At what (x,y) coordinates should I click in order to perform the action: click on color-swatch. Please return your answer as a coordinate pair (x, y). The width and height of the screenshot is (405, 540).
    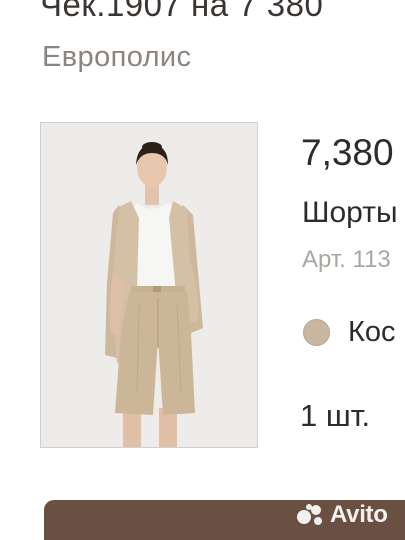
    Looking at the image, I should click on (316, 332).